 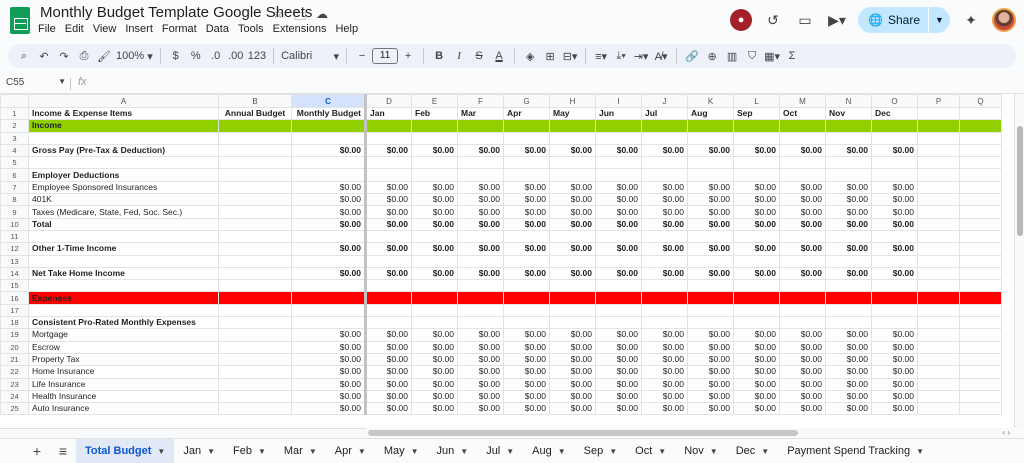 I want to click on column-header-c: C, so click(x=329, y=101).